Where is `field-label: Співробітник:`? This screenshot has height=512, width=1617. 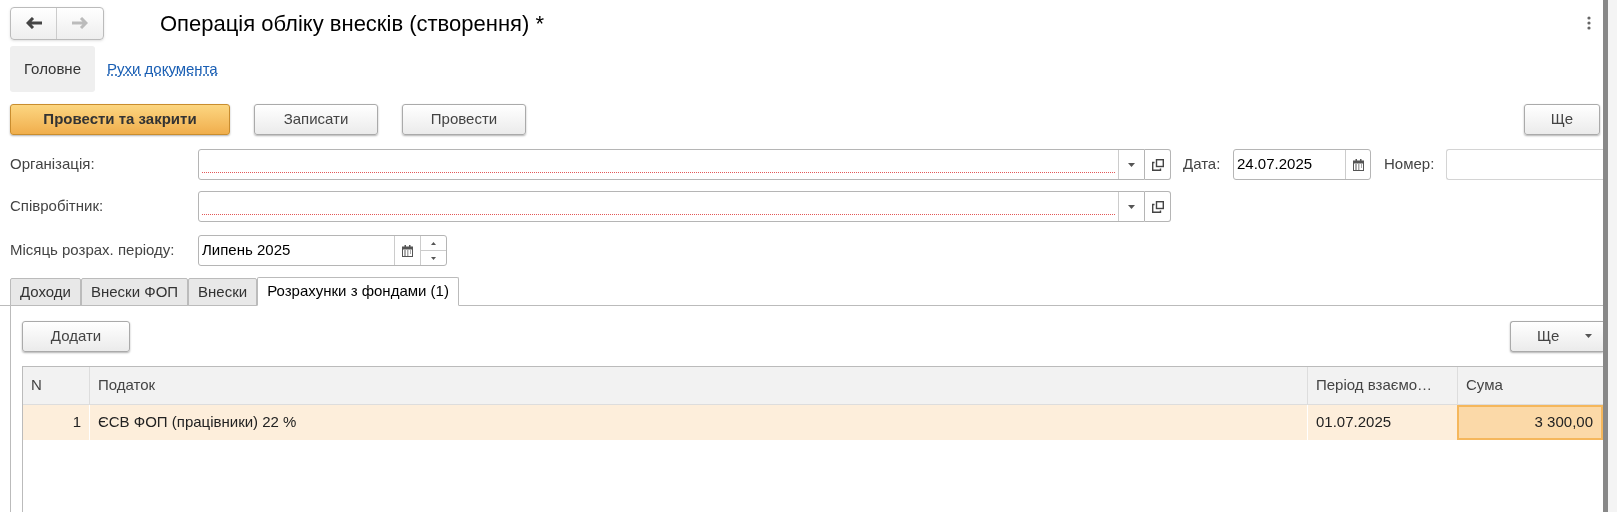 field-label: Співробітник: is located at coordinates (57, 206).